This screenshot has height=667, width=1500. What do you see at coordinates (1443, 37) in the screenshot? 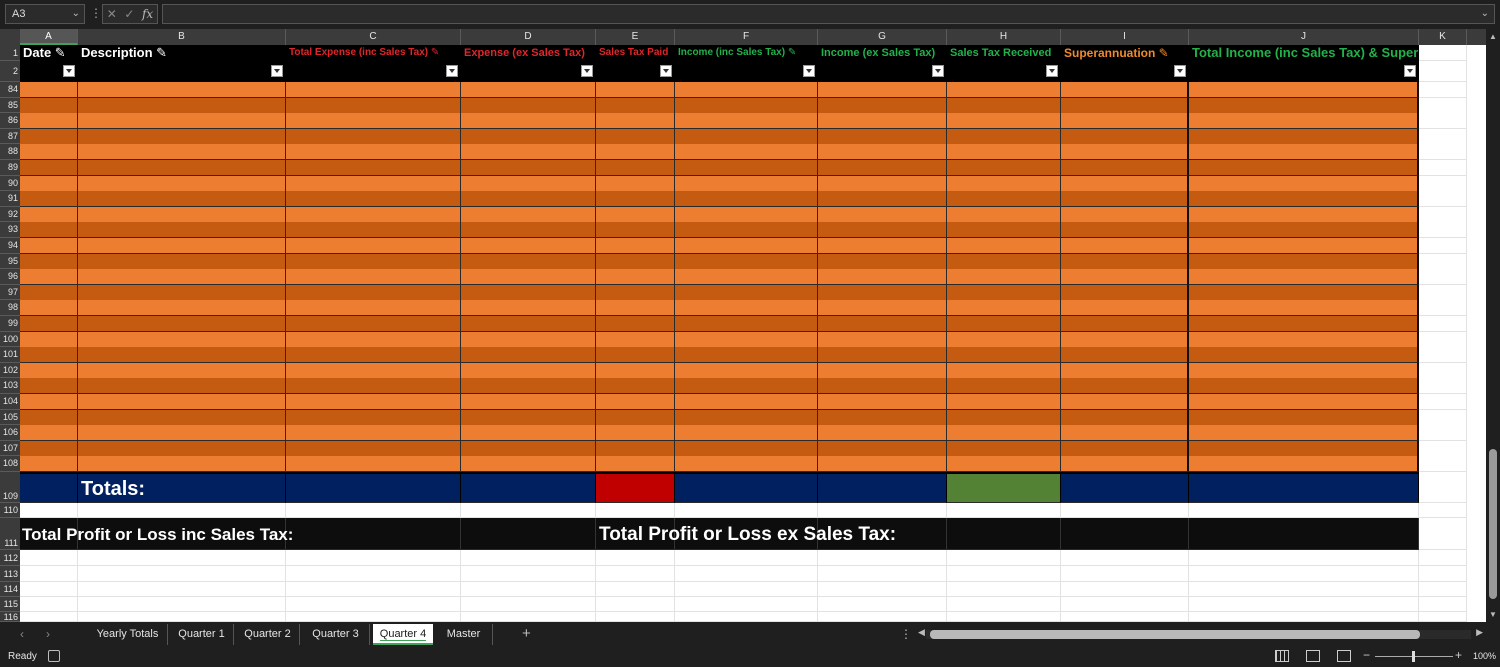
I see `column-header-k: K` at bounding box center [1443, 37].